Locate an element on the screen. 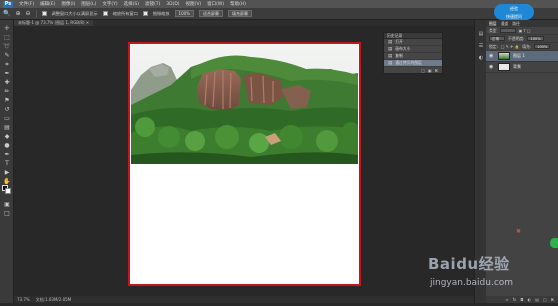 This screenshot has height=306, width=558. pen-tool-icon: ✒ is located at coordinates (7, 154).